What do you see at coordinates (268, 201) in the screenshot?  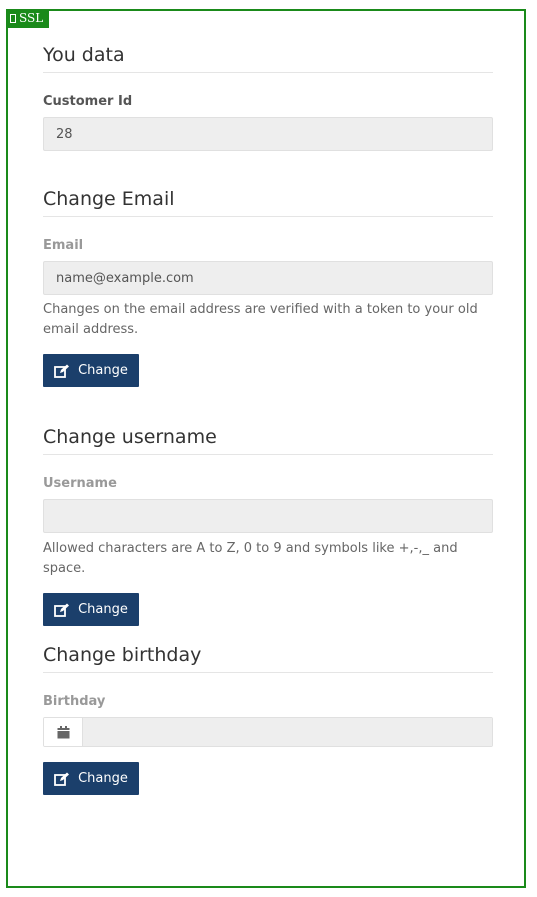 I see `change-email-title: Change Email` at bounding box center [268, 201].